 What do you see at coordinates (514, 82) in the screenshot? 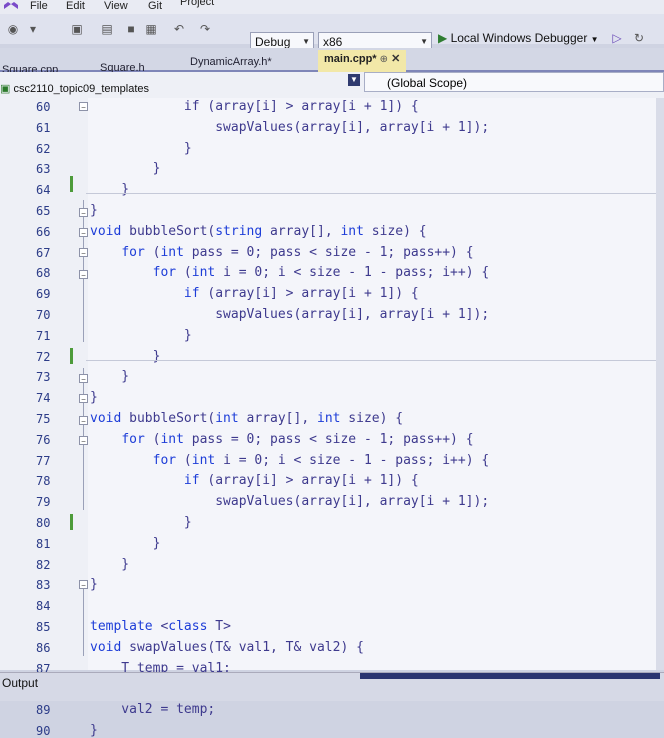
I see `scope-dropdown: (Global Scope)` at bounding box center [514, 82].